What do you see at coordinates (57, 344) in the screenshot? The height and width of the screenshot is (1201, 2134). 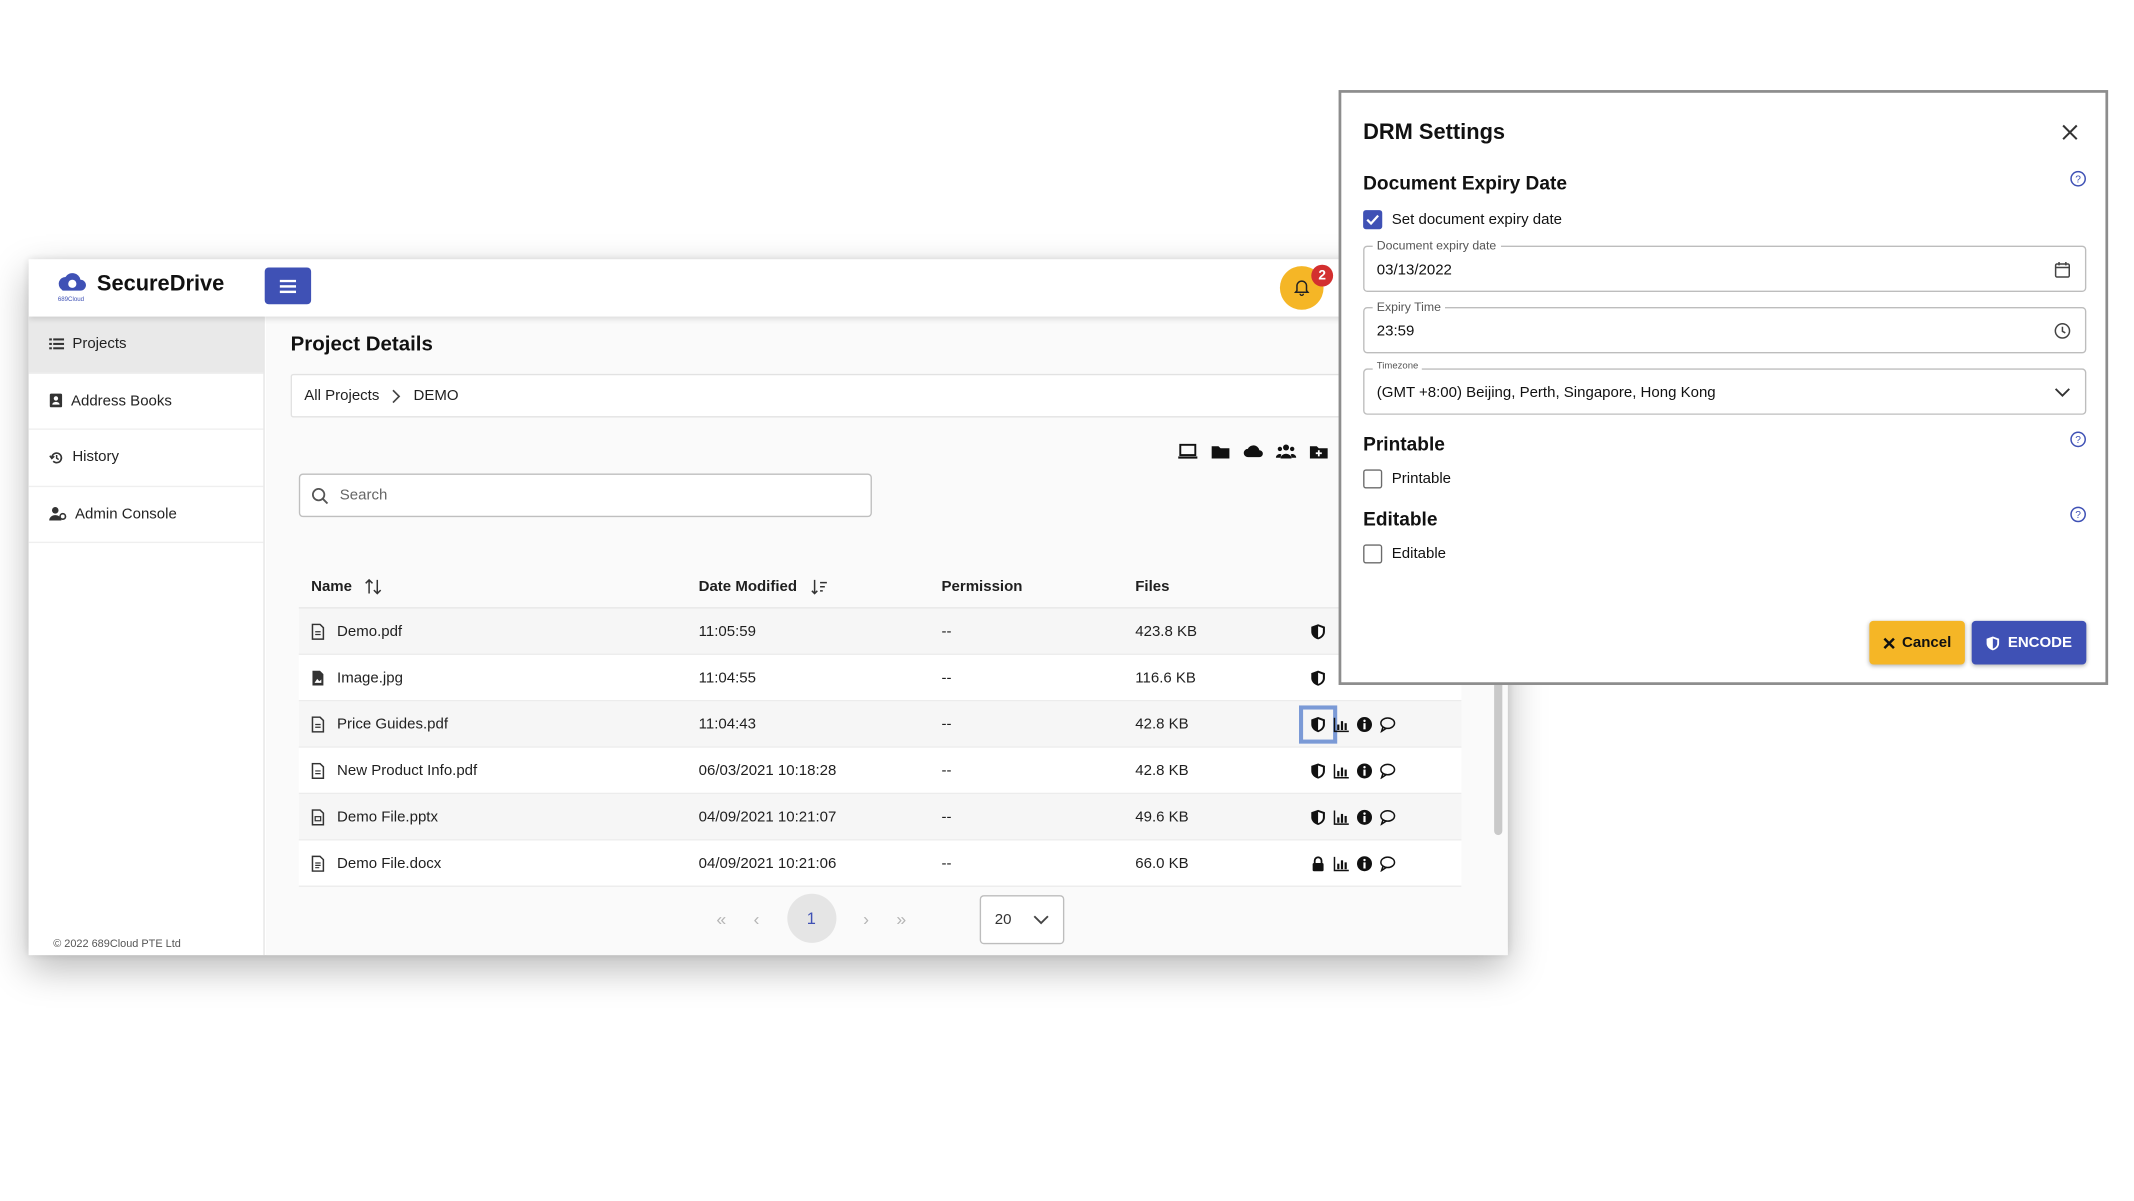 I see `list-icon` at bounding box center [57, 344].